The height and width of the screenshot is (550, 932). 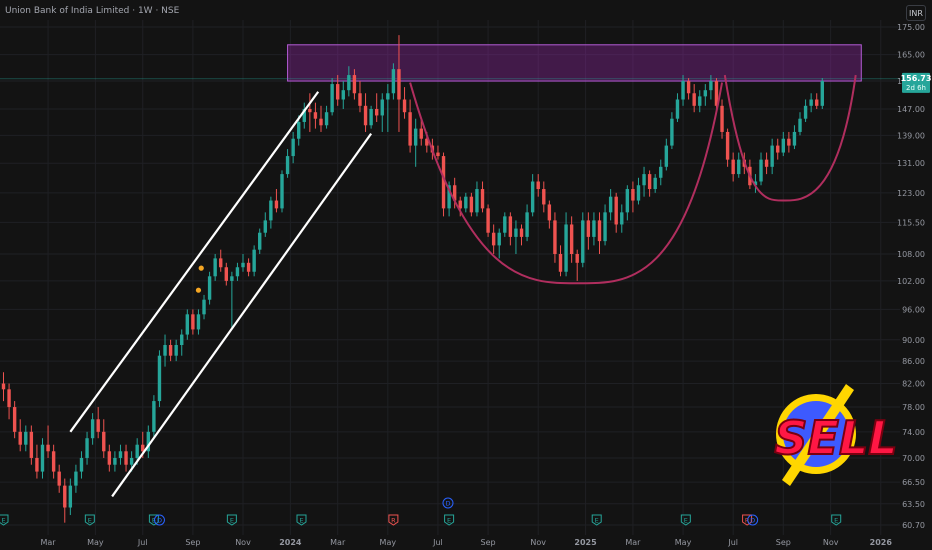 What do you see at coordinates (199, 279) in the screenshot?
I see `marker-layer` at bounding box center [199, 279].